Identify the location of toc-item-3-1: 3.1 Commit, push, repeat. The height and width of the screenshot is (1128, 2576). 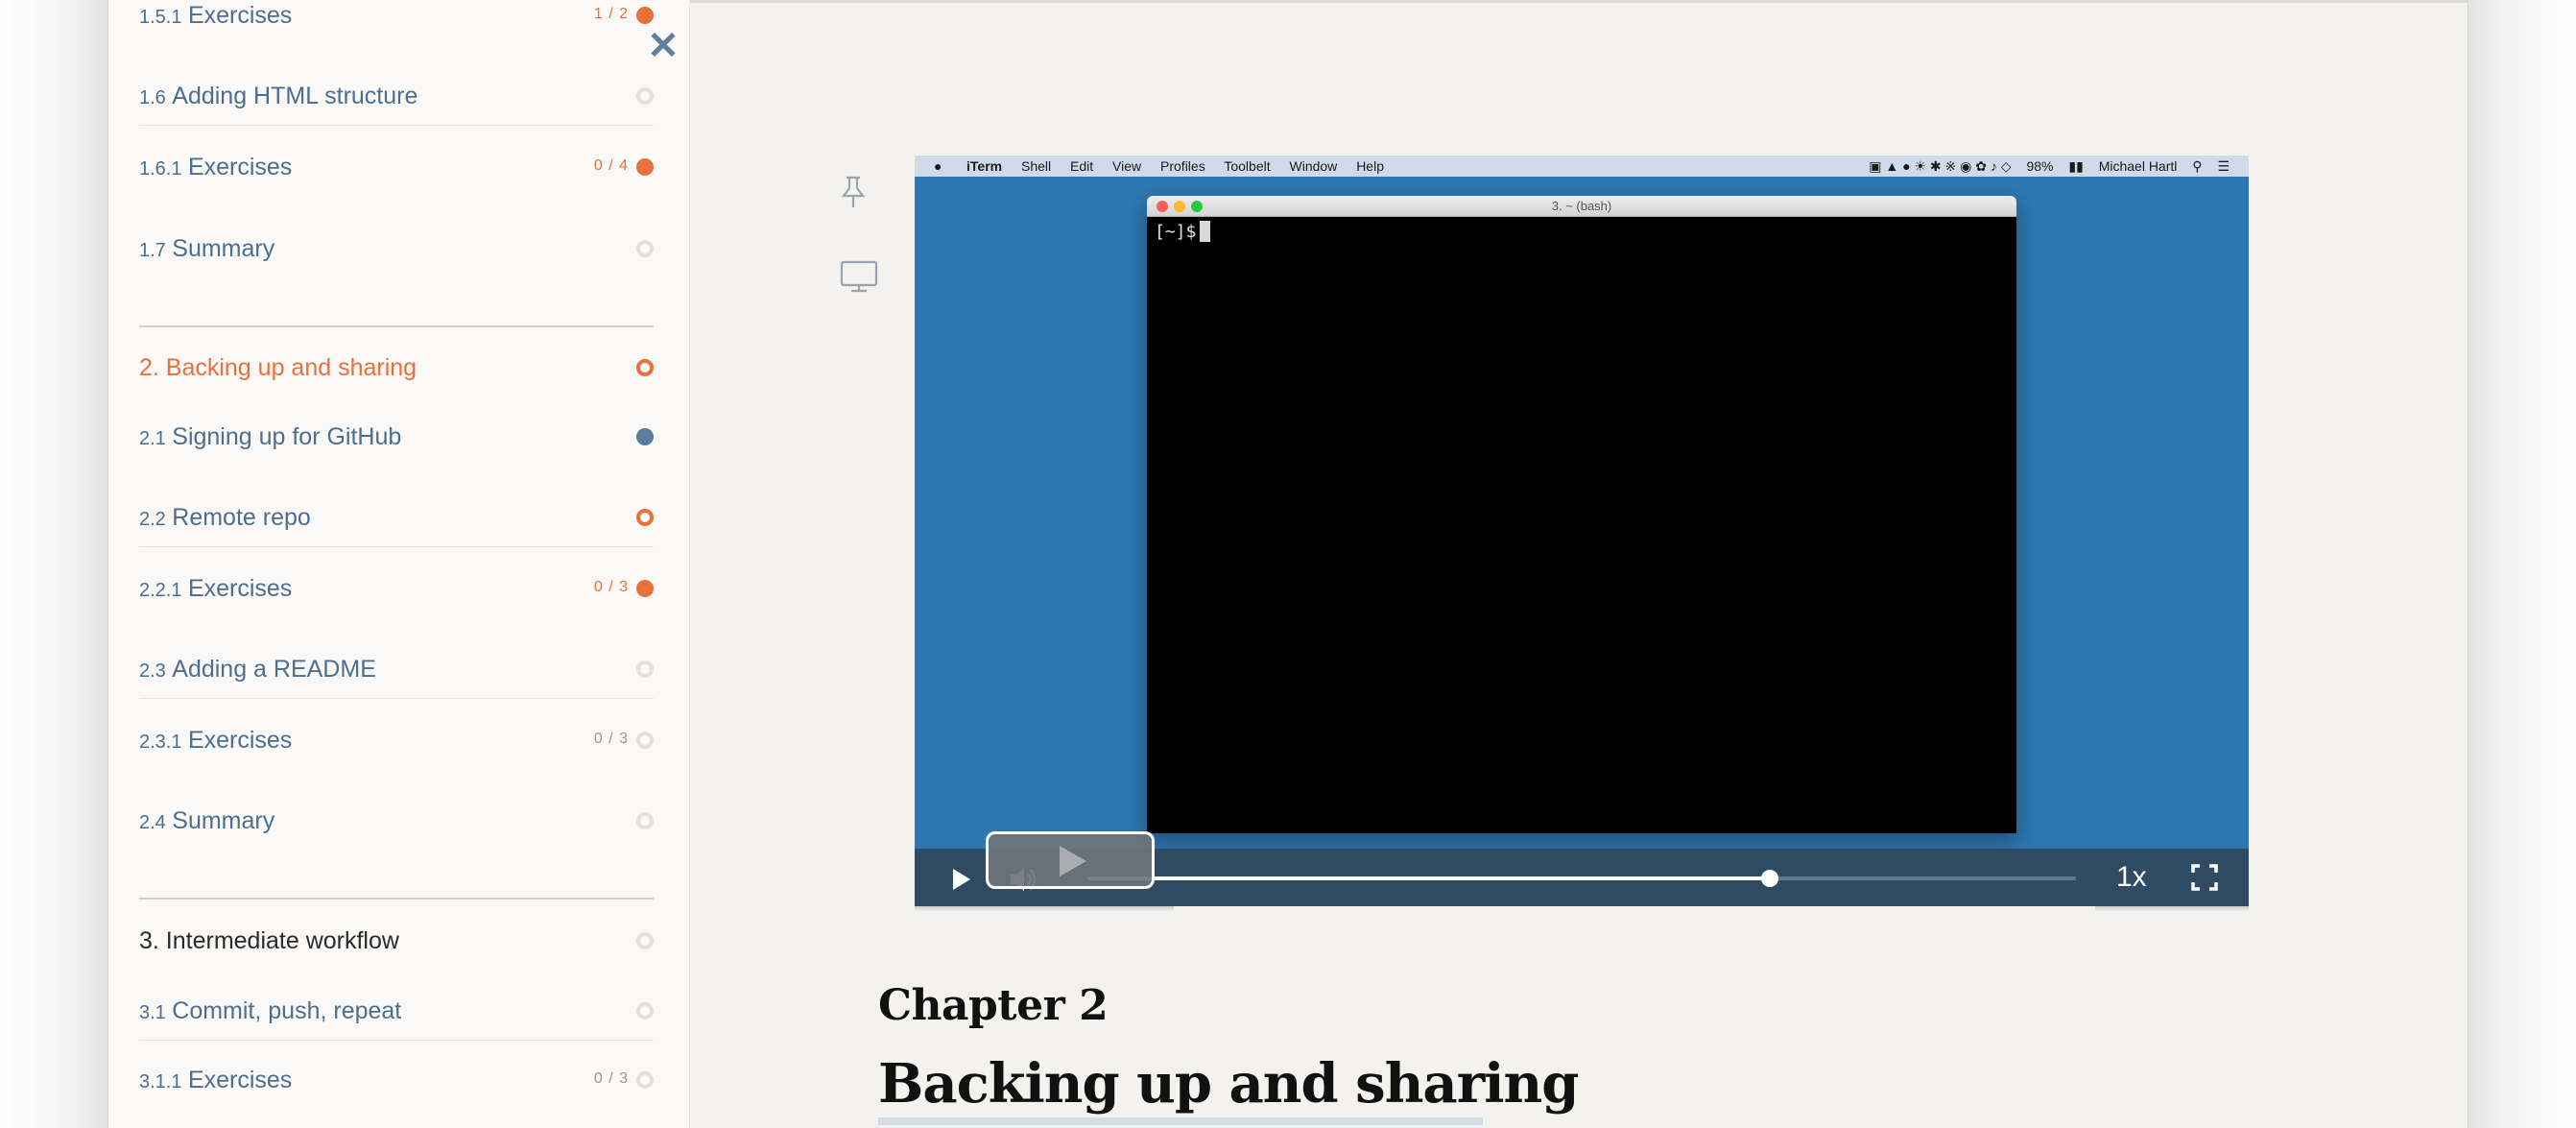
(396, 1011).